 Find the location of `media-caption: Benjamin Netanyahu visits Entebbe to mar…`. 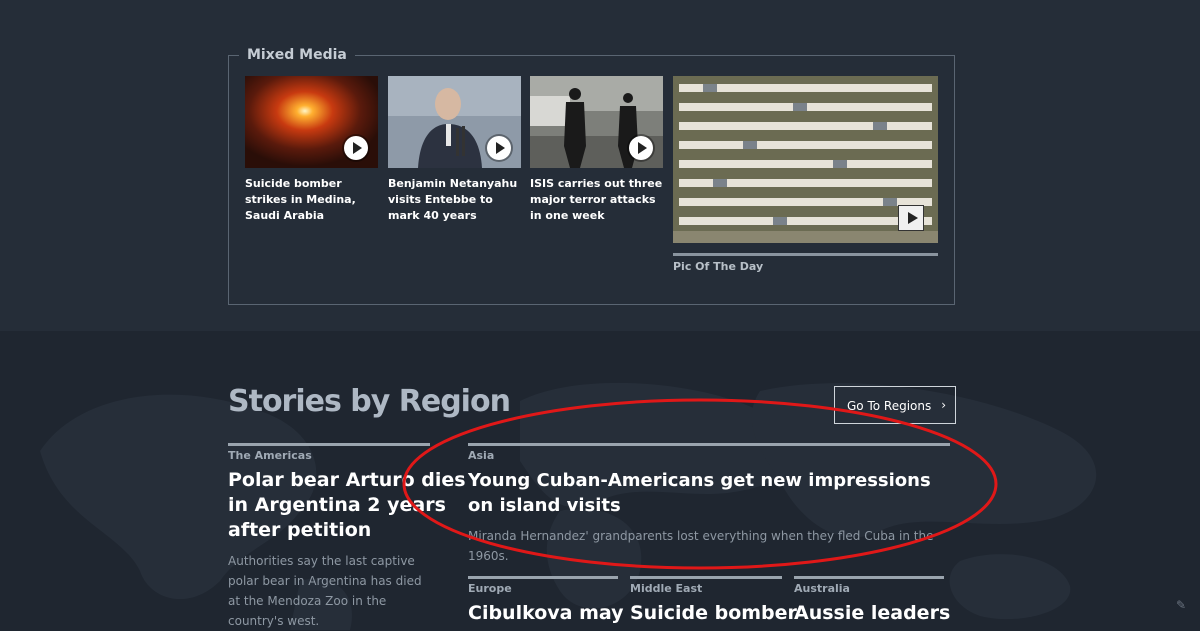

media-caption: Benjamin Netanyahu visits Entebbe to mar… is located at coordinates (454, 200).